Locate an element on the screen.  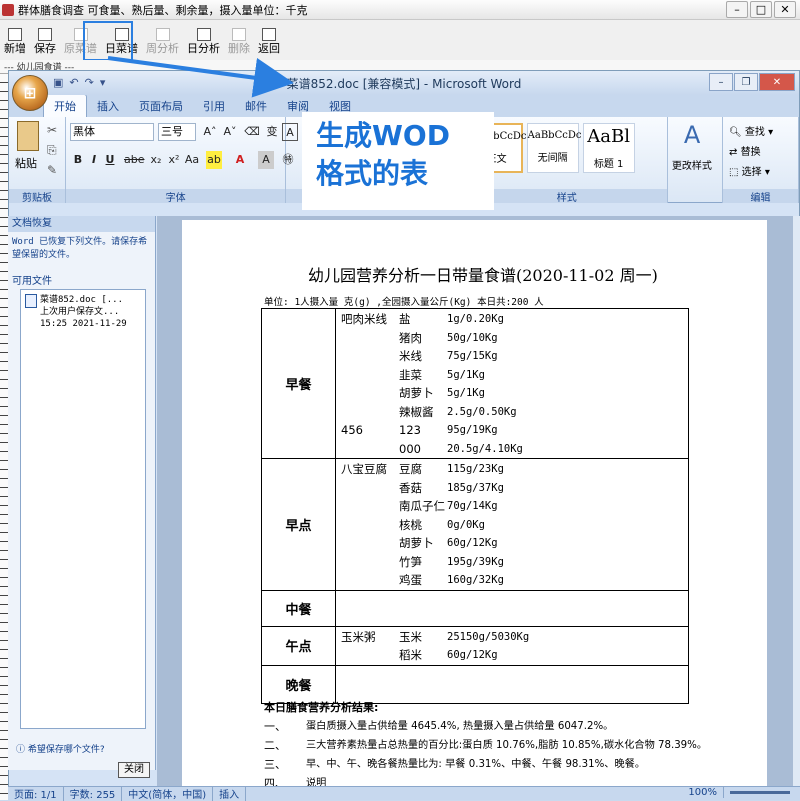
status-language: 中文(简体，中国) is located at coordinates (171, 793).